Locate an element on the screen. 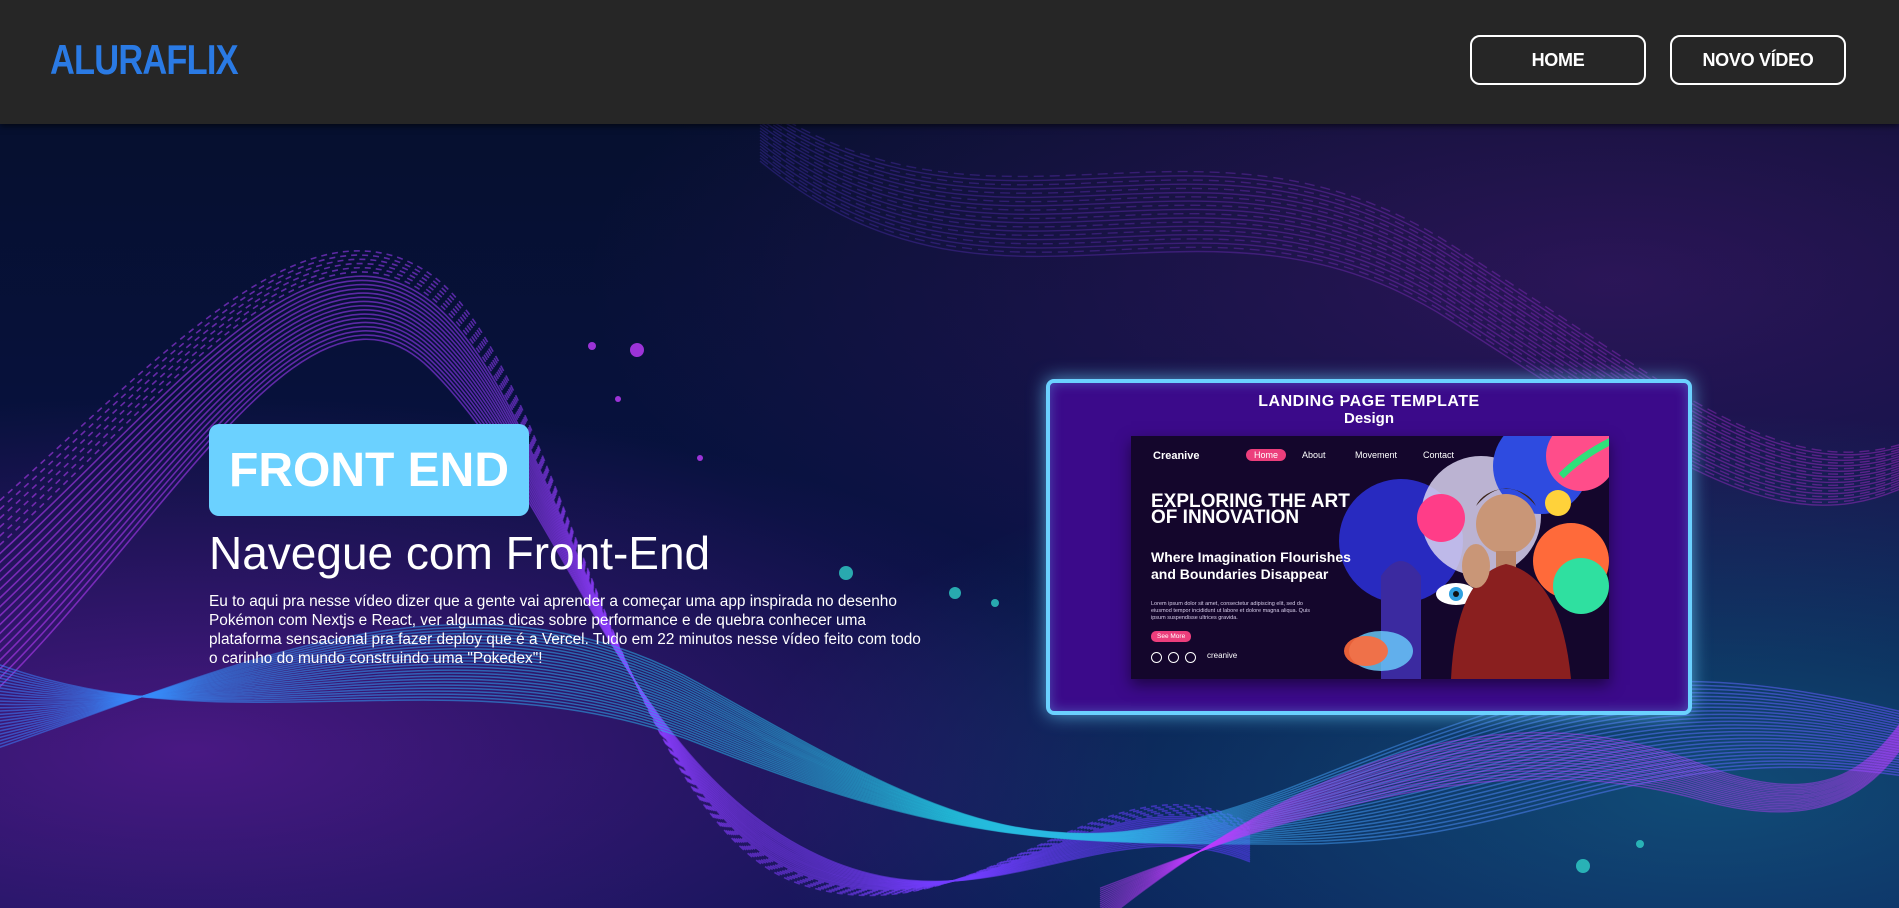  mock-handle: creanive is located at coordinates (1222, 655).